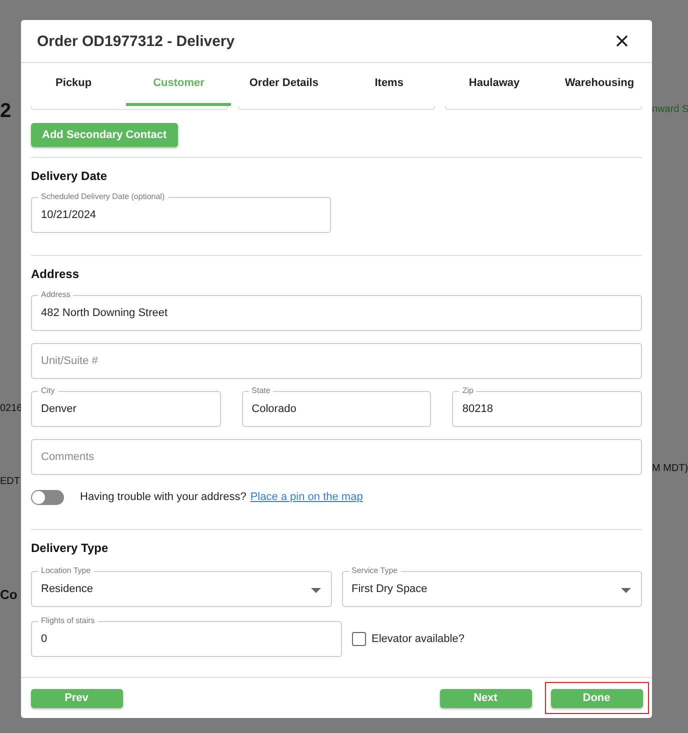 This screenshot has height=733, width=688. What do you see at coordinates (48, 391) in the screenshot?
I see `field-label: City` at bounding box center [48, 391].